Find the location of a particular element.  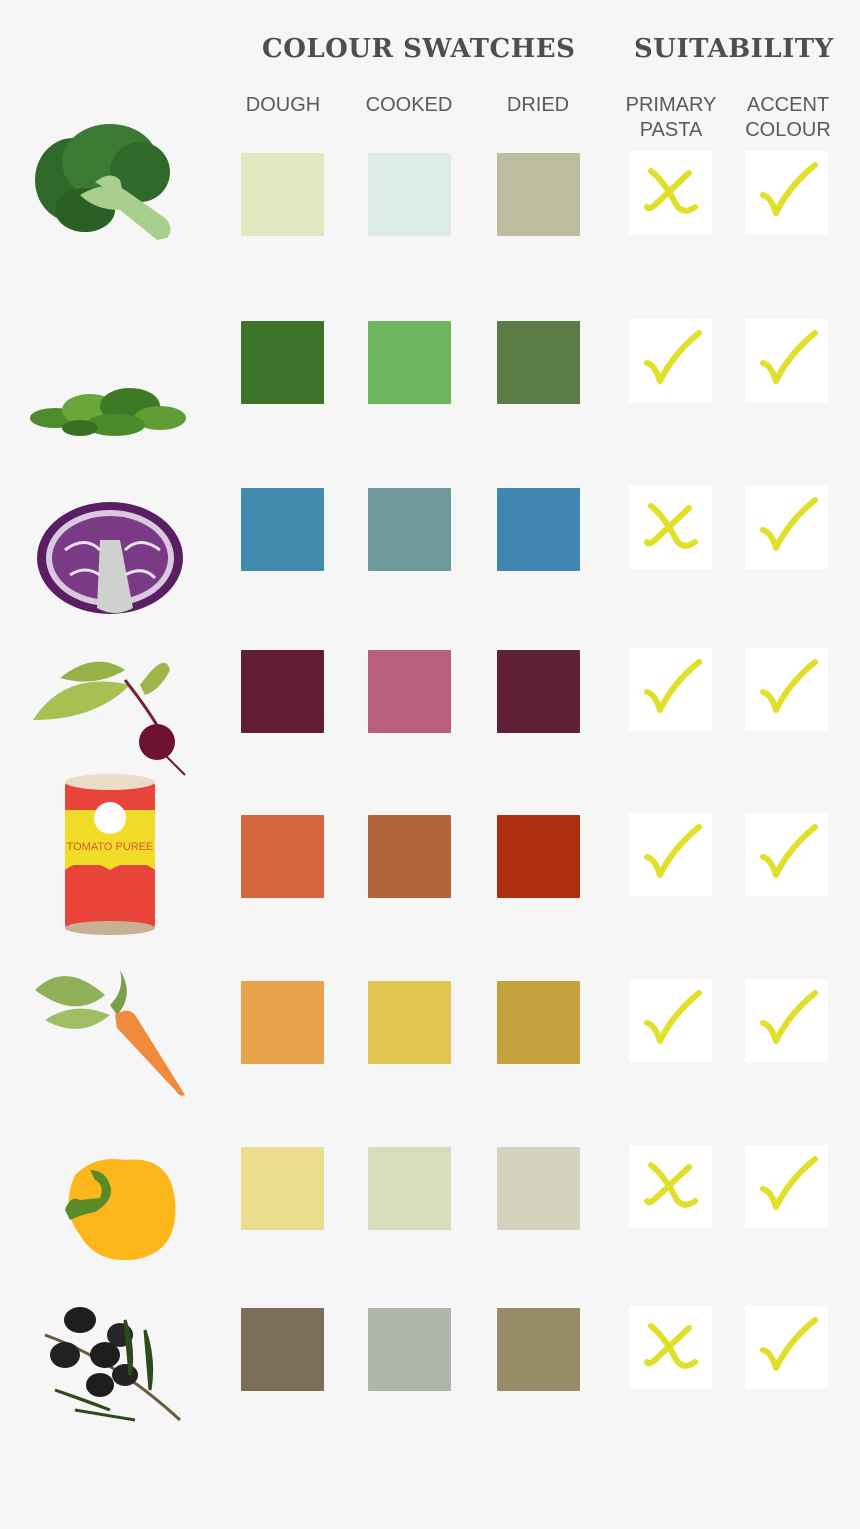

cooked-column-header: COOKED is located at coordinates (409, 105).